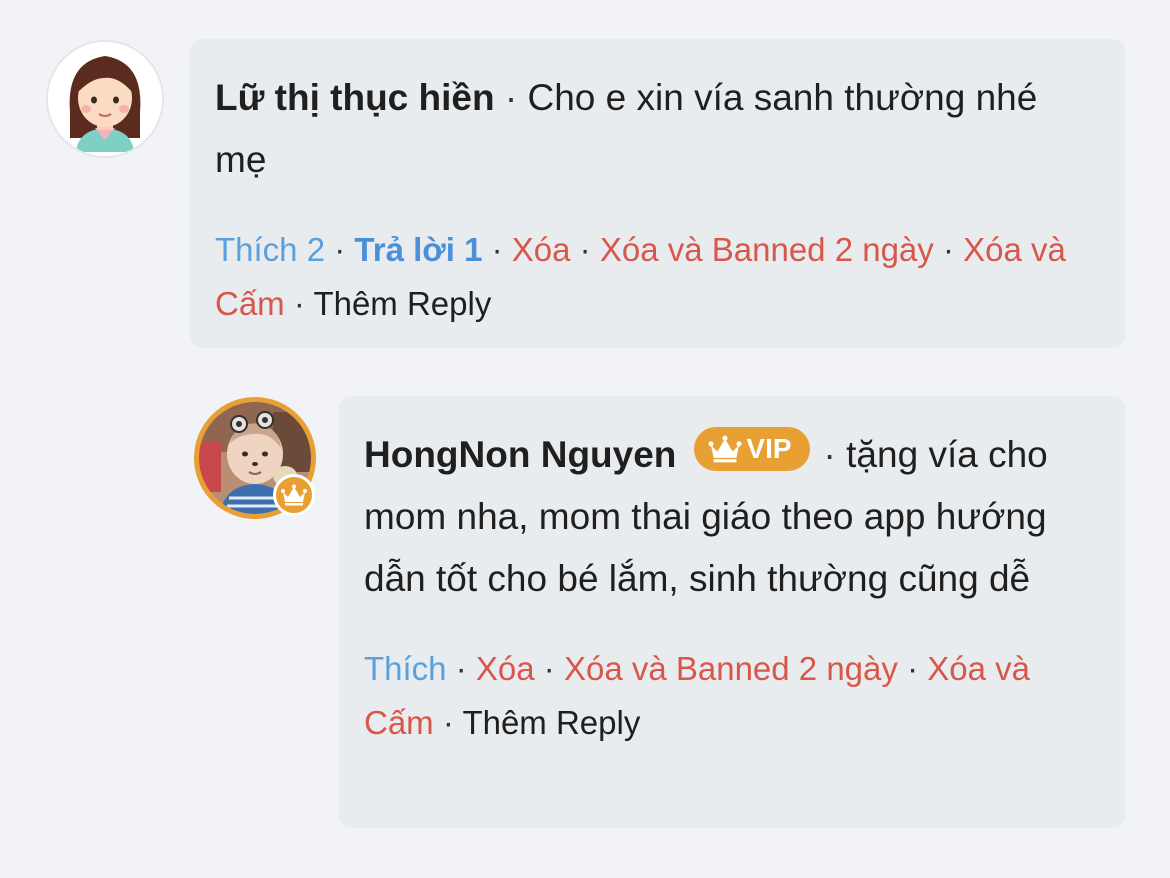 The image size is (1170, 878). I want to click on vip-badge: VIP, so click(752, 449).